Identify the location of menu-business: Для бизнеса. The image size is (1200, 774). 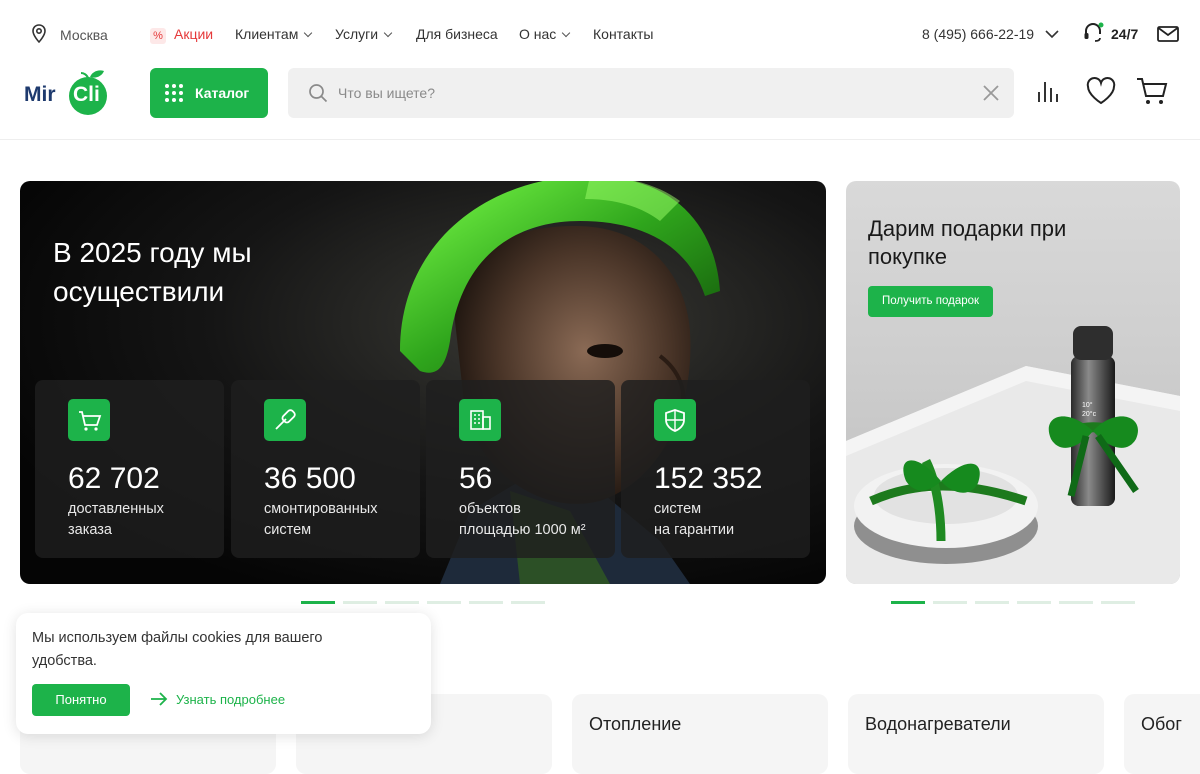
(457, 34).